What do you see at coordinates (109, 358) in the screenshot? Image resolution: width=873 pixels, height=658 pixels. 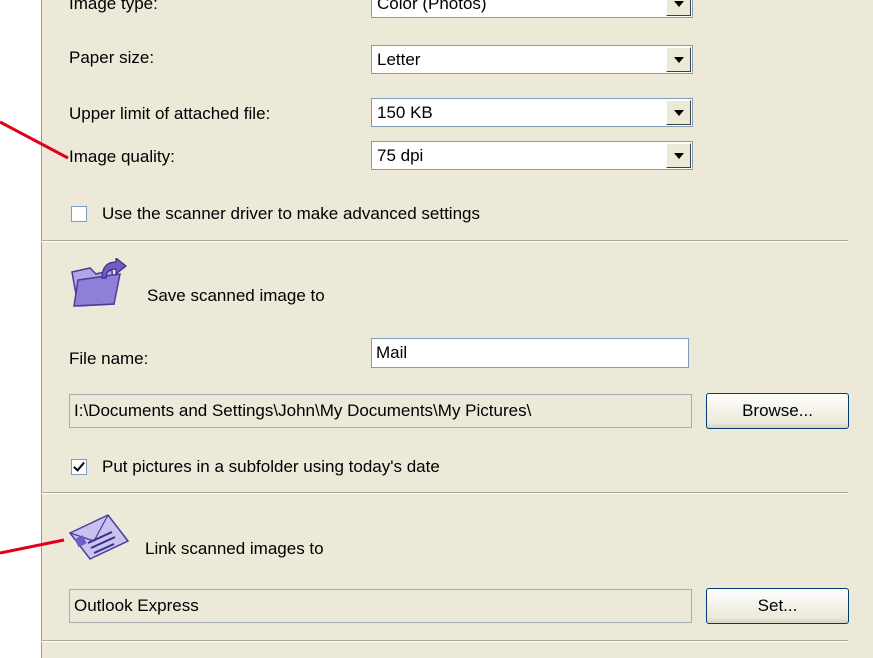 I see `file-name-label: File name:` at bounding box center [109, 358].